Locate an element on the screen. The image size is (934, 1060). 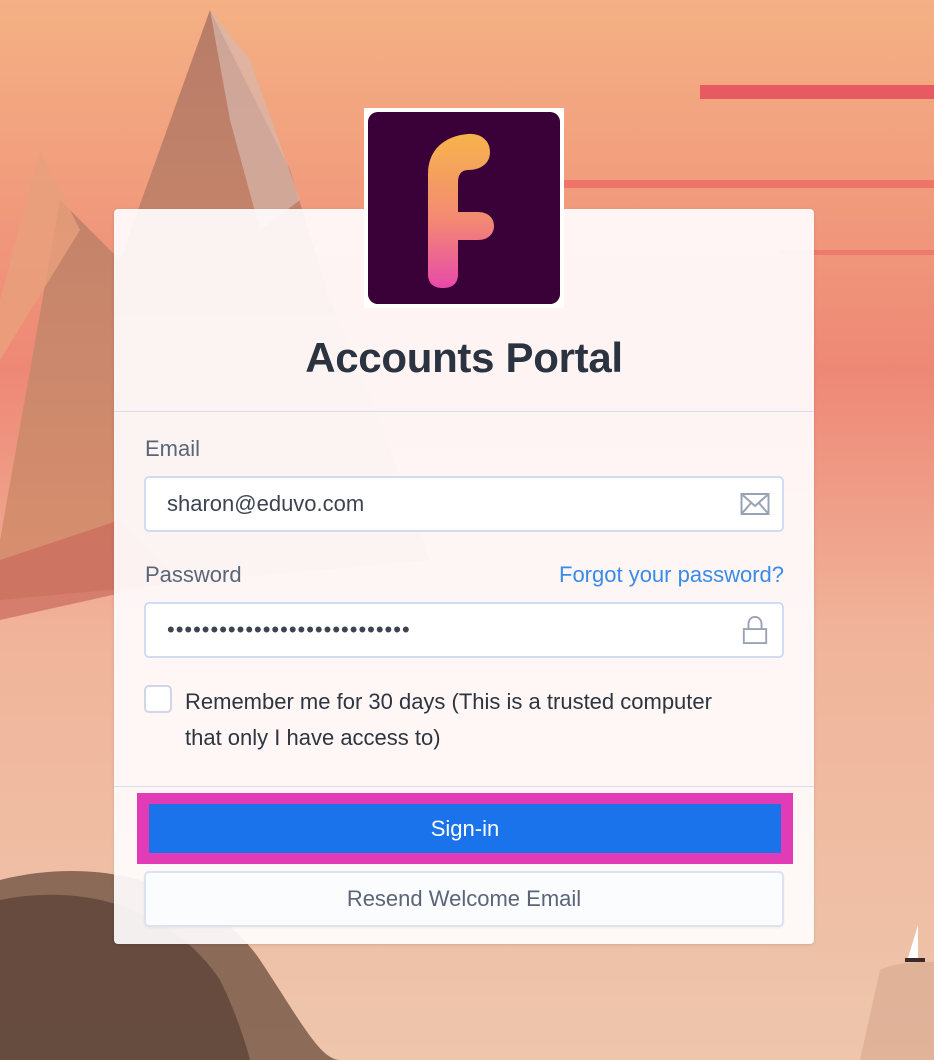
forgot-password-link: Forgot your password? is located at coordinates (671, 575).